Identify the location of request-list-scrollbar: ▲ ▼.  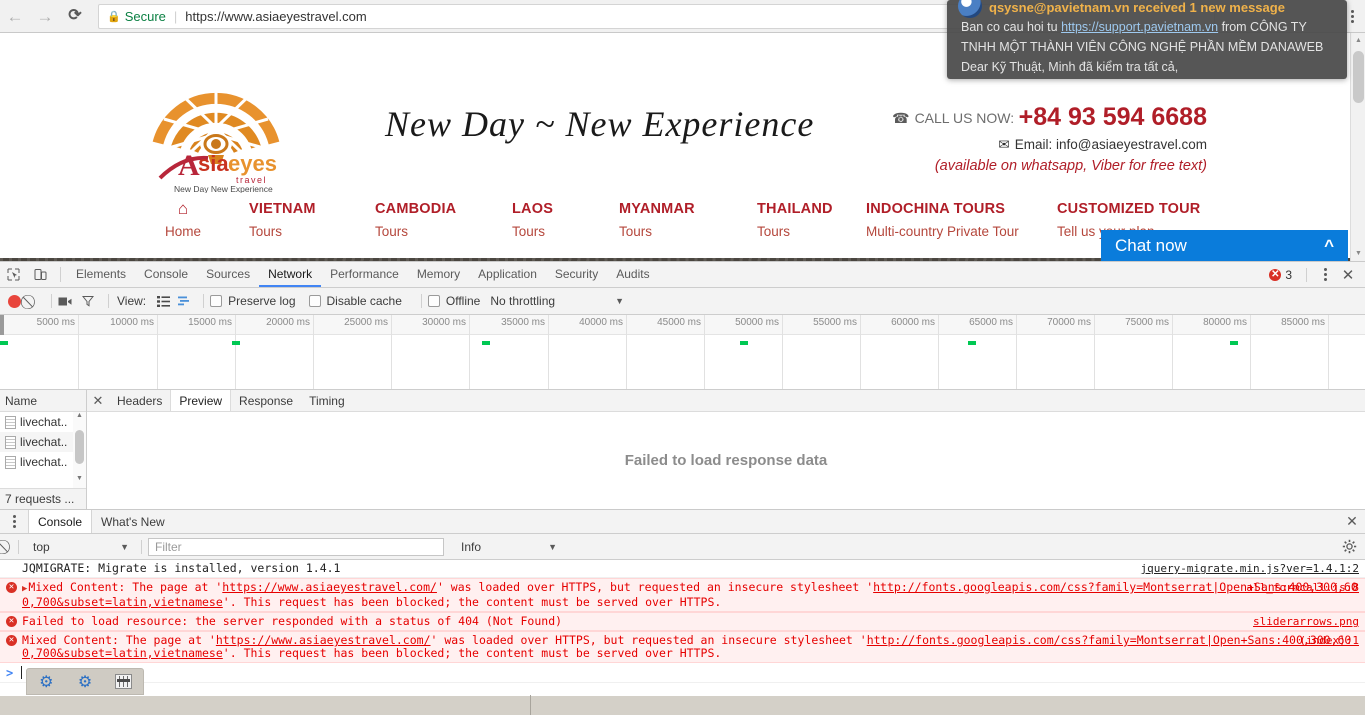
(79, 450).